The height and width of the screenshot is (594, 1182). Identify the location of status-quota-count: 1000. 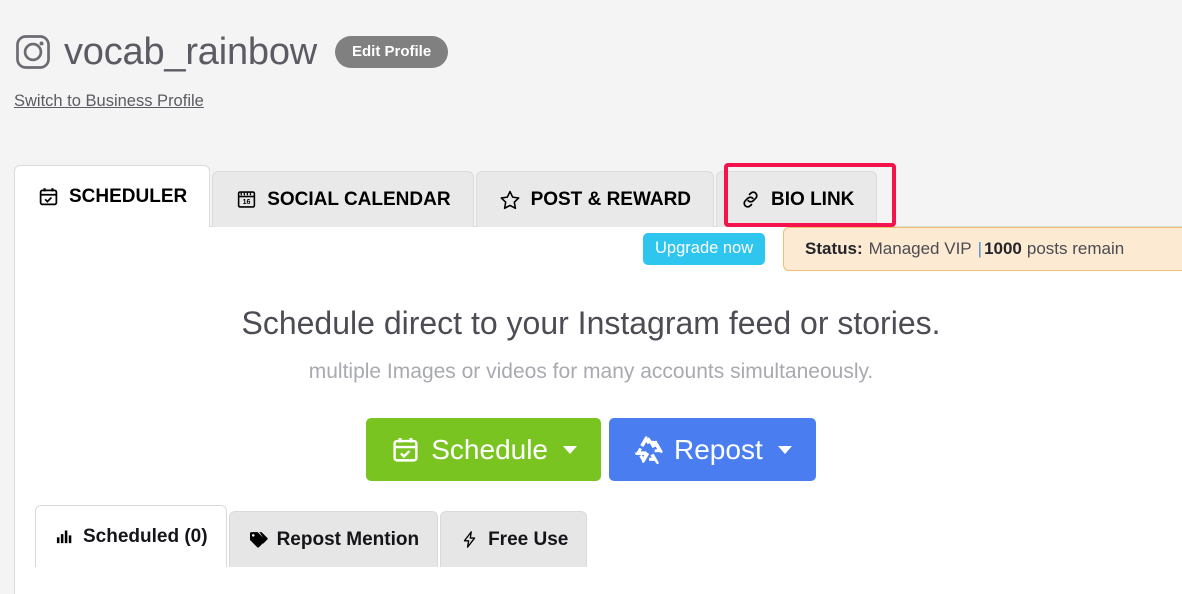
(1003, 248).